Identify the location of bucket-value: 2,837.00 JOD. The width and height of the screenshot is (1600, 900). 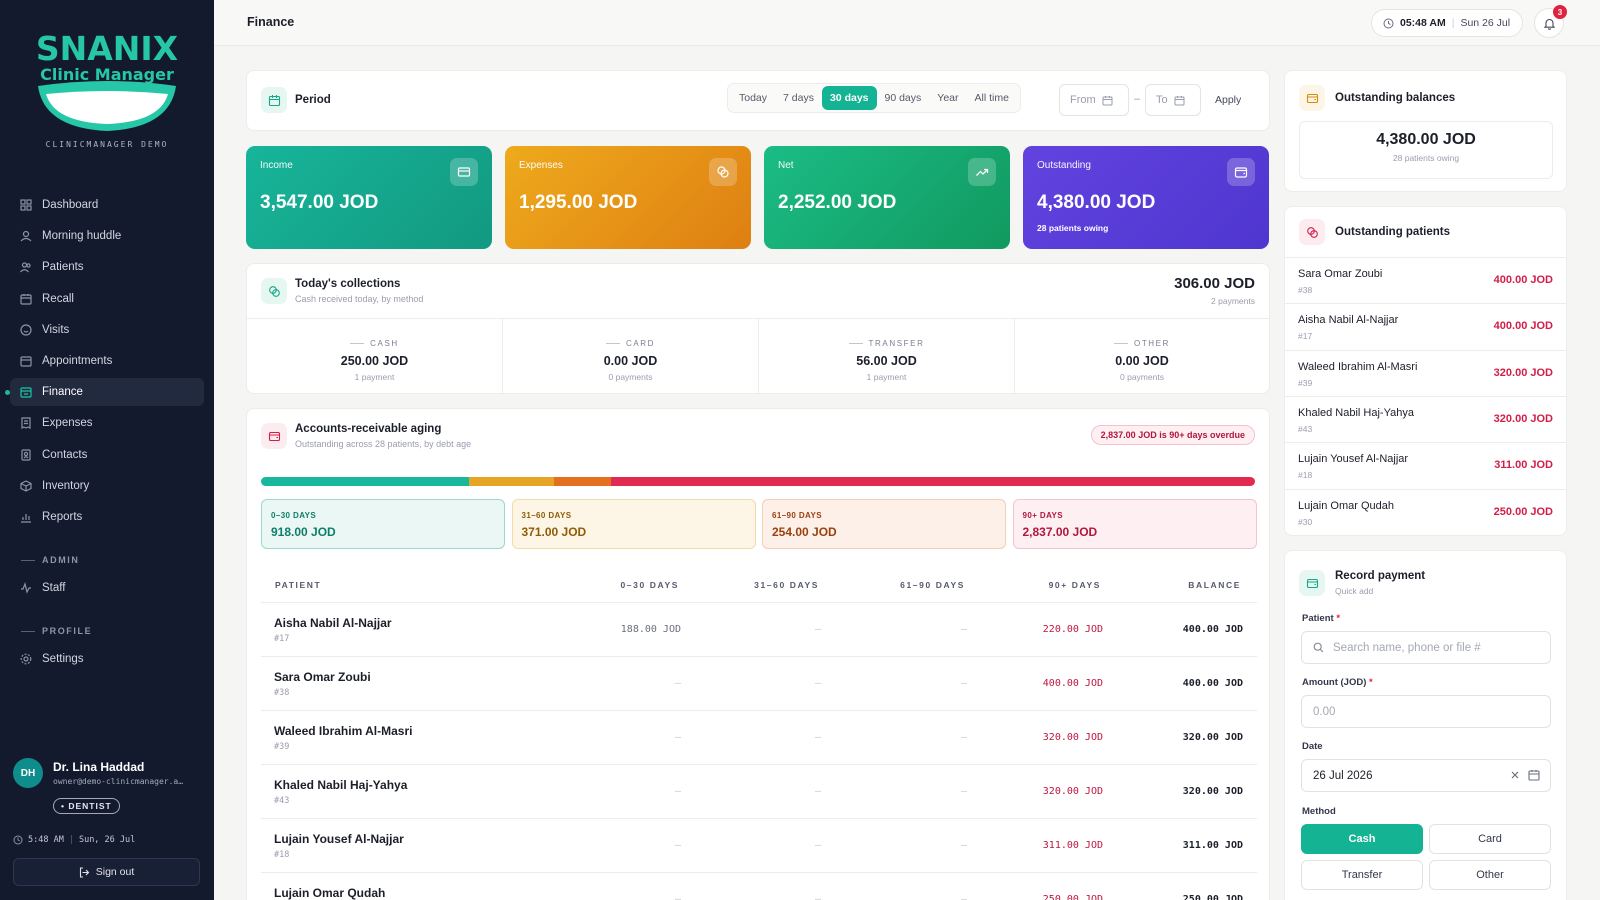
(1060, 532).